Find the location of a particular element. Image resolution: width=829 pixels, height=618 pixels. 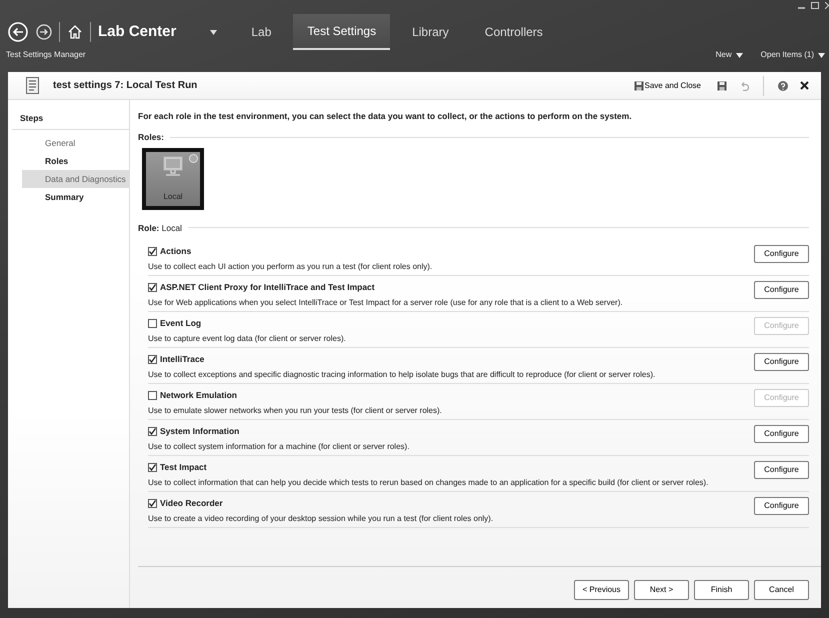

back-button is located at coordinates (18, 32).